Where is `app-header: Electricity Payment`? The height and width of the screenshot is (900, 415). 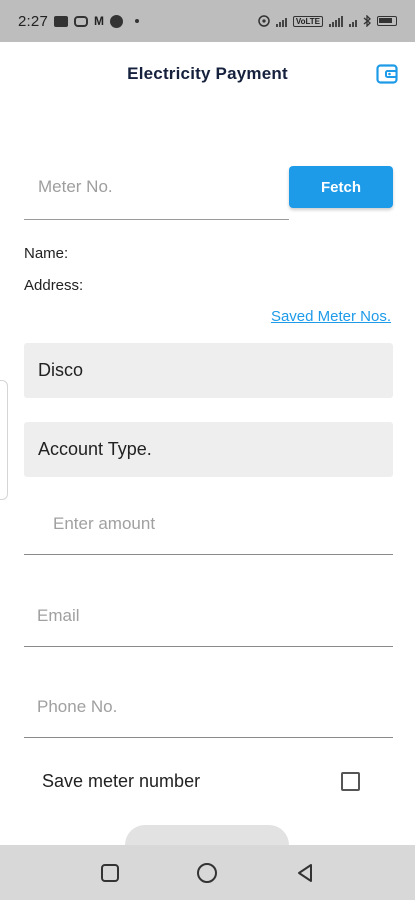
app-header: Electricity Payment is located at coordinates (207, 74).